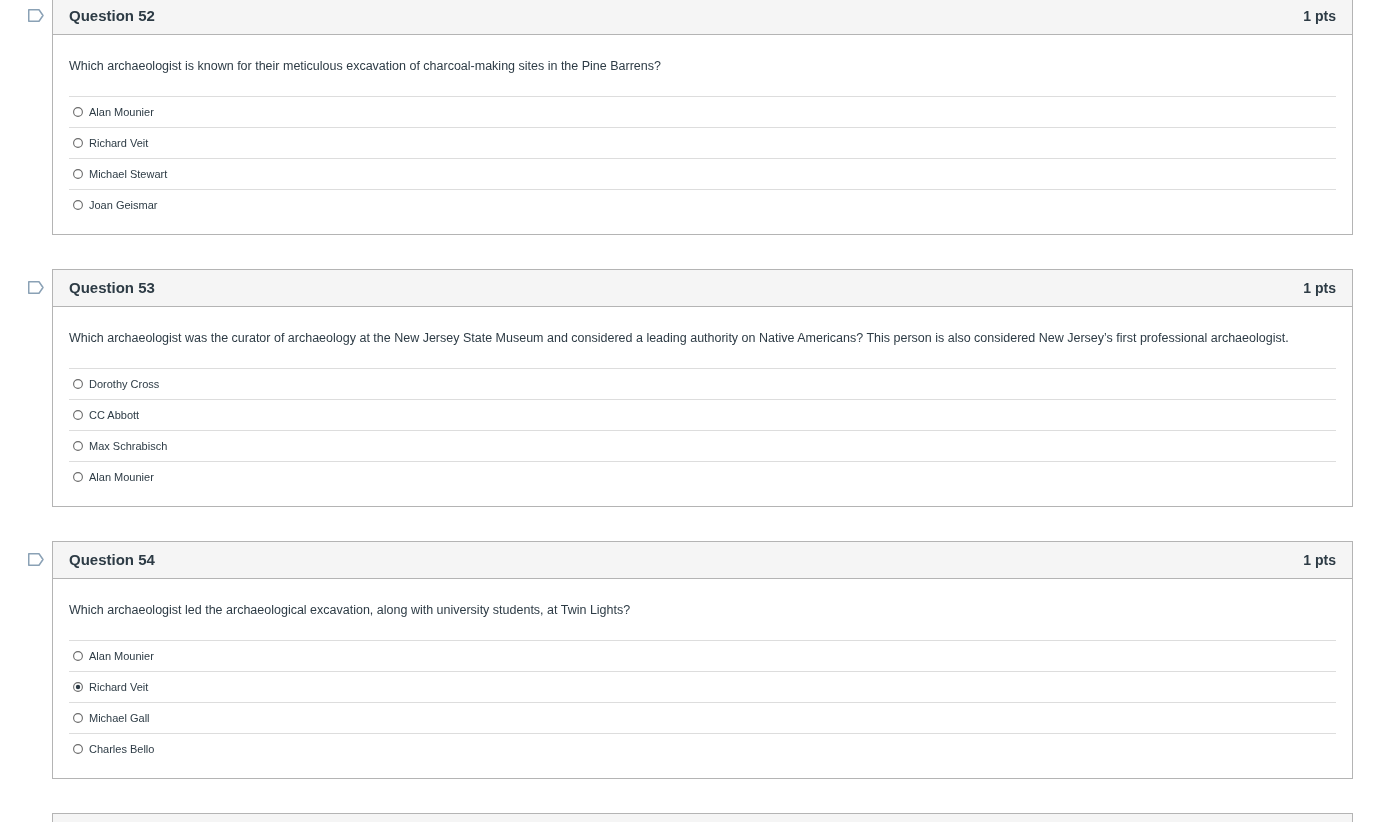 This screenshot has width=1385, height=822. Describe the element at coordinates (112, 287) in the screenshot. I see `question-title: Question 53` at that location.